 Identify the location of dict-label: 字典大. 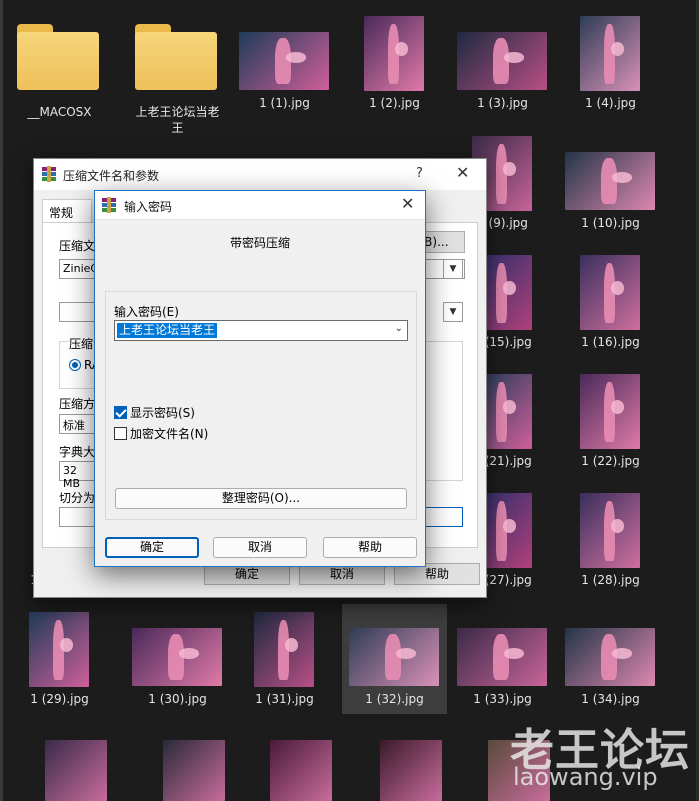
(77, 452).